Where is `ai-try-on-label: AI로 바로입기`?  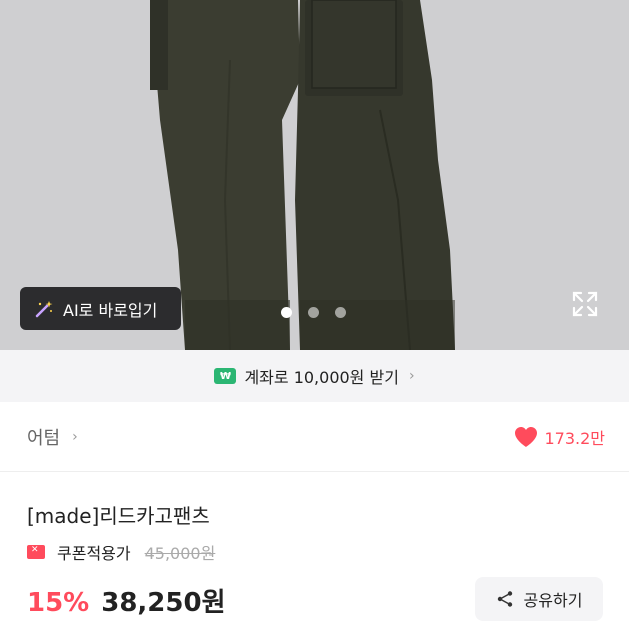
ai-try-on-label: AI로 바로입기 is located at coordinates (110, 310).